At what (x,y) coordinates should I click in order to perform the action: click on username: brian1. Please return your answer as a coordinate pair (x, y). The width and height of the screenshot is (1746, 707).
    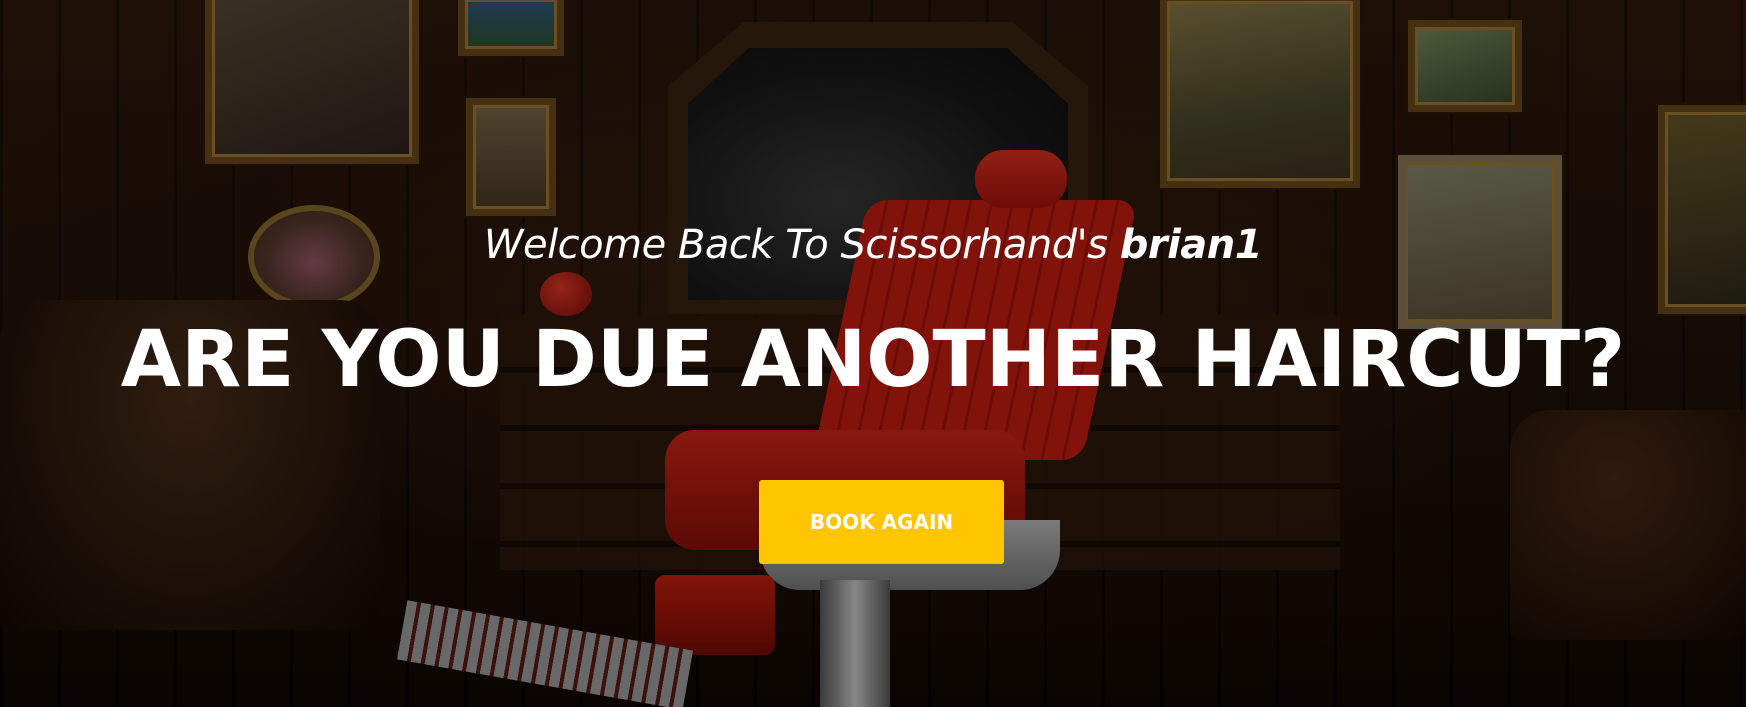
    Looking at the image, I should click on (1191, 245).